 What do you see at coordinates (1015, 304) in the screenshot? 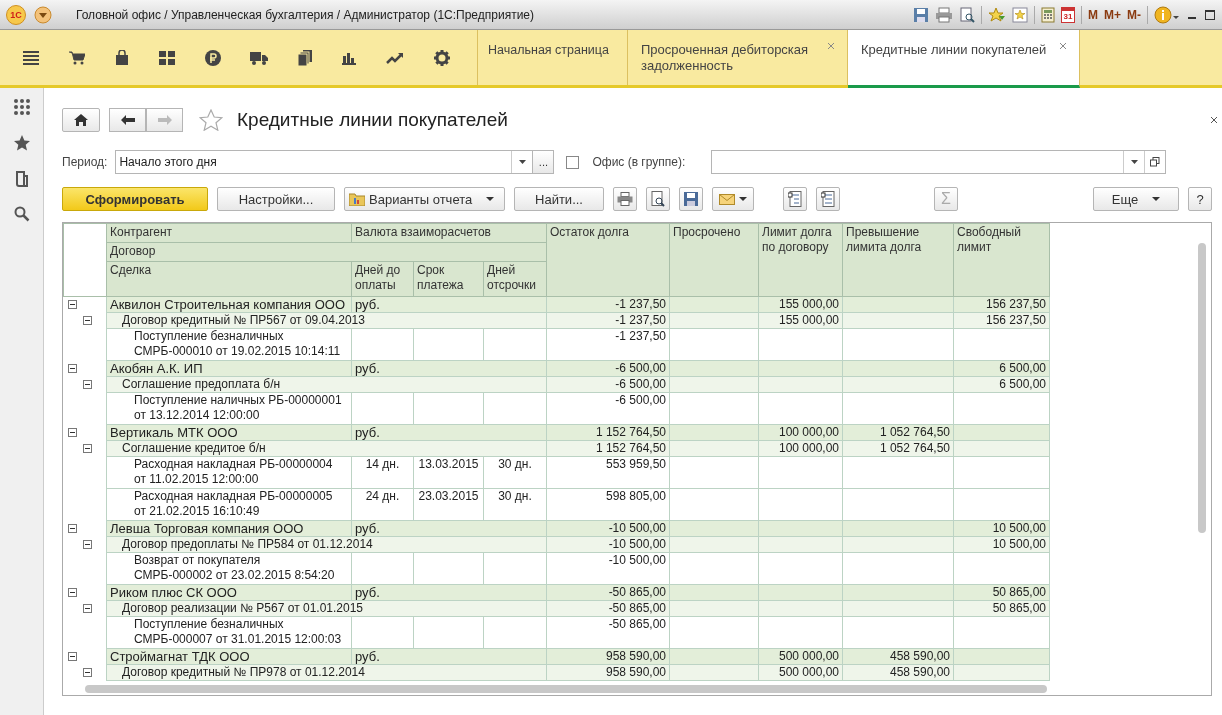
I see `table-cell: 156 237,50` at bounding box center [1015, 304].